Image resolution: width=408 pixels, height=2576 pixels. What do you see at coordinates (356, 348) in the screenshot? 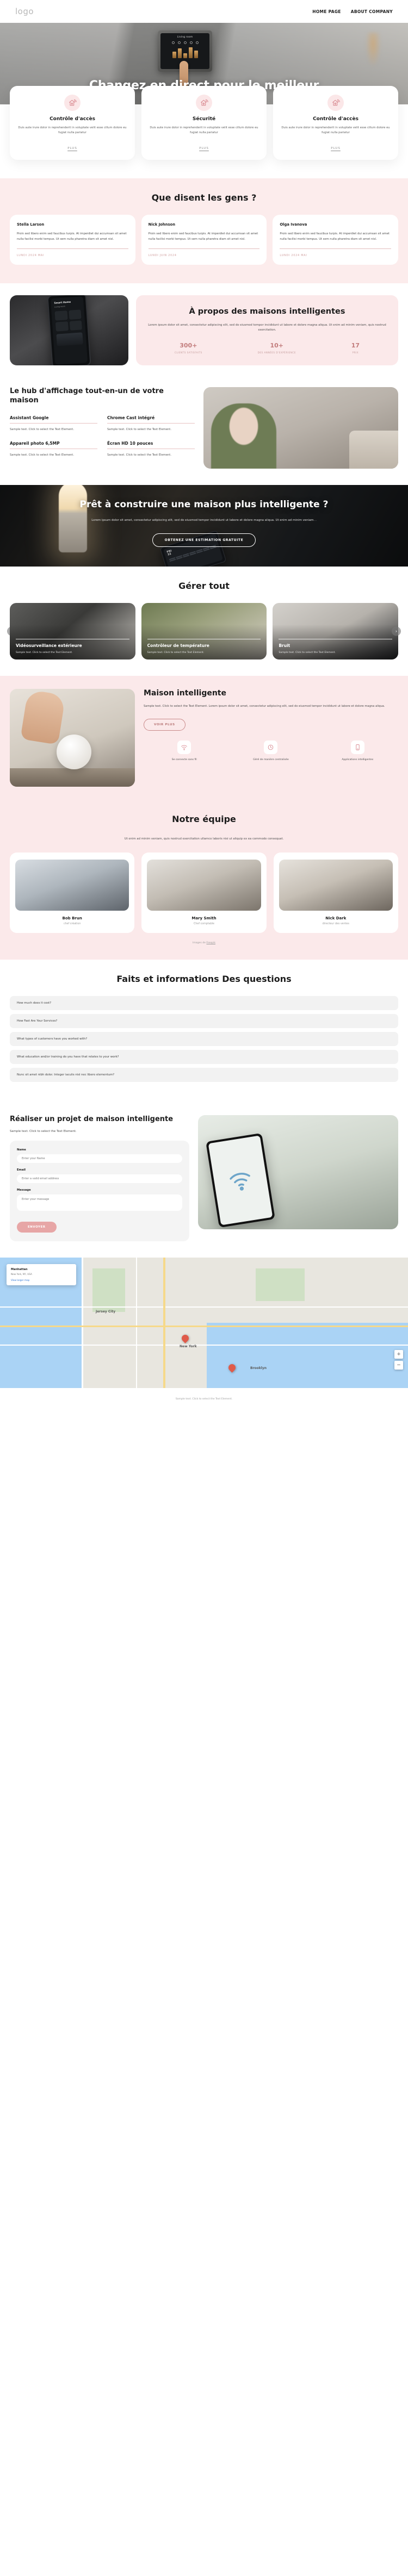
I see `stat-item: 17 PRIX` at bounding box center [356, 348].